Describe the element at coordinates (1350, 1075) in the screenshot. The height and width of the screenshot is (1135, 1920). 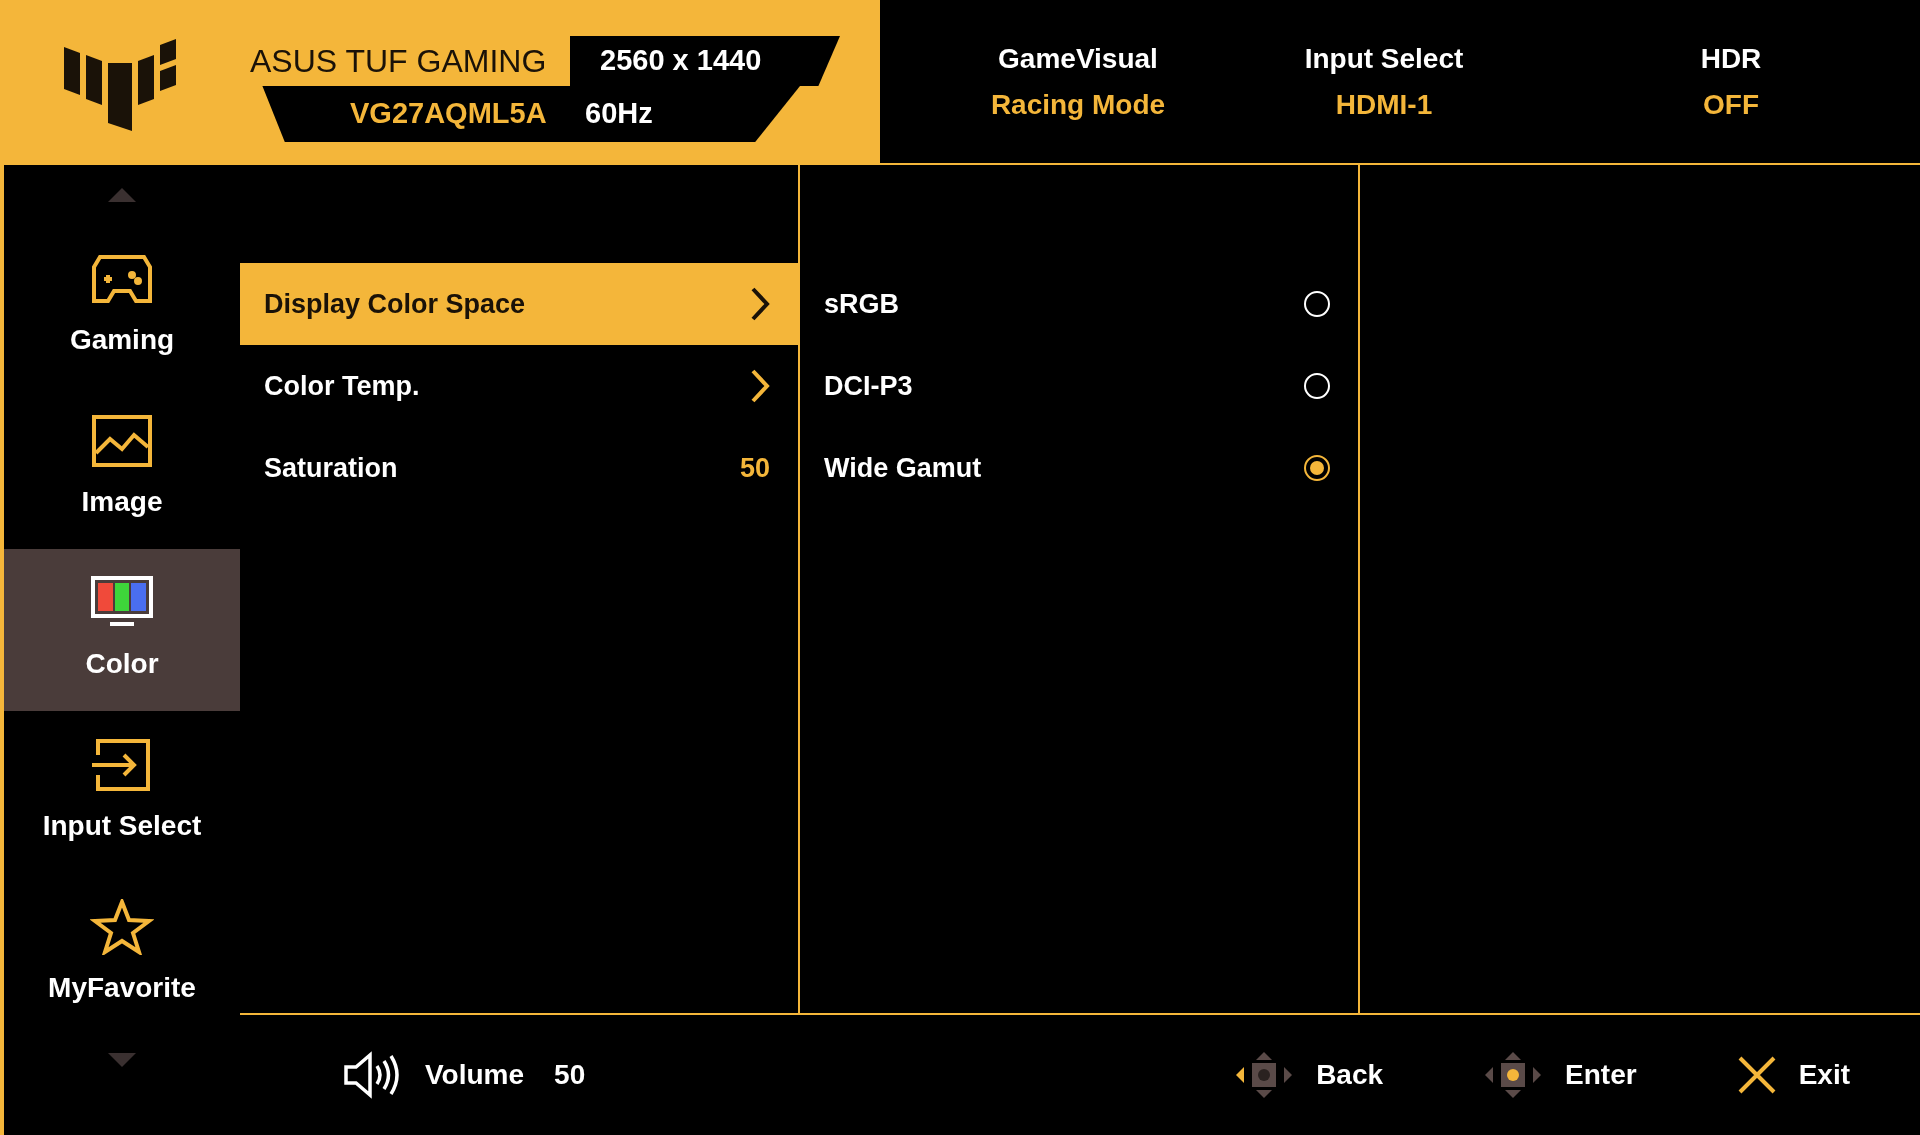
I see `footer-action-label: Back` at that location.